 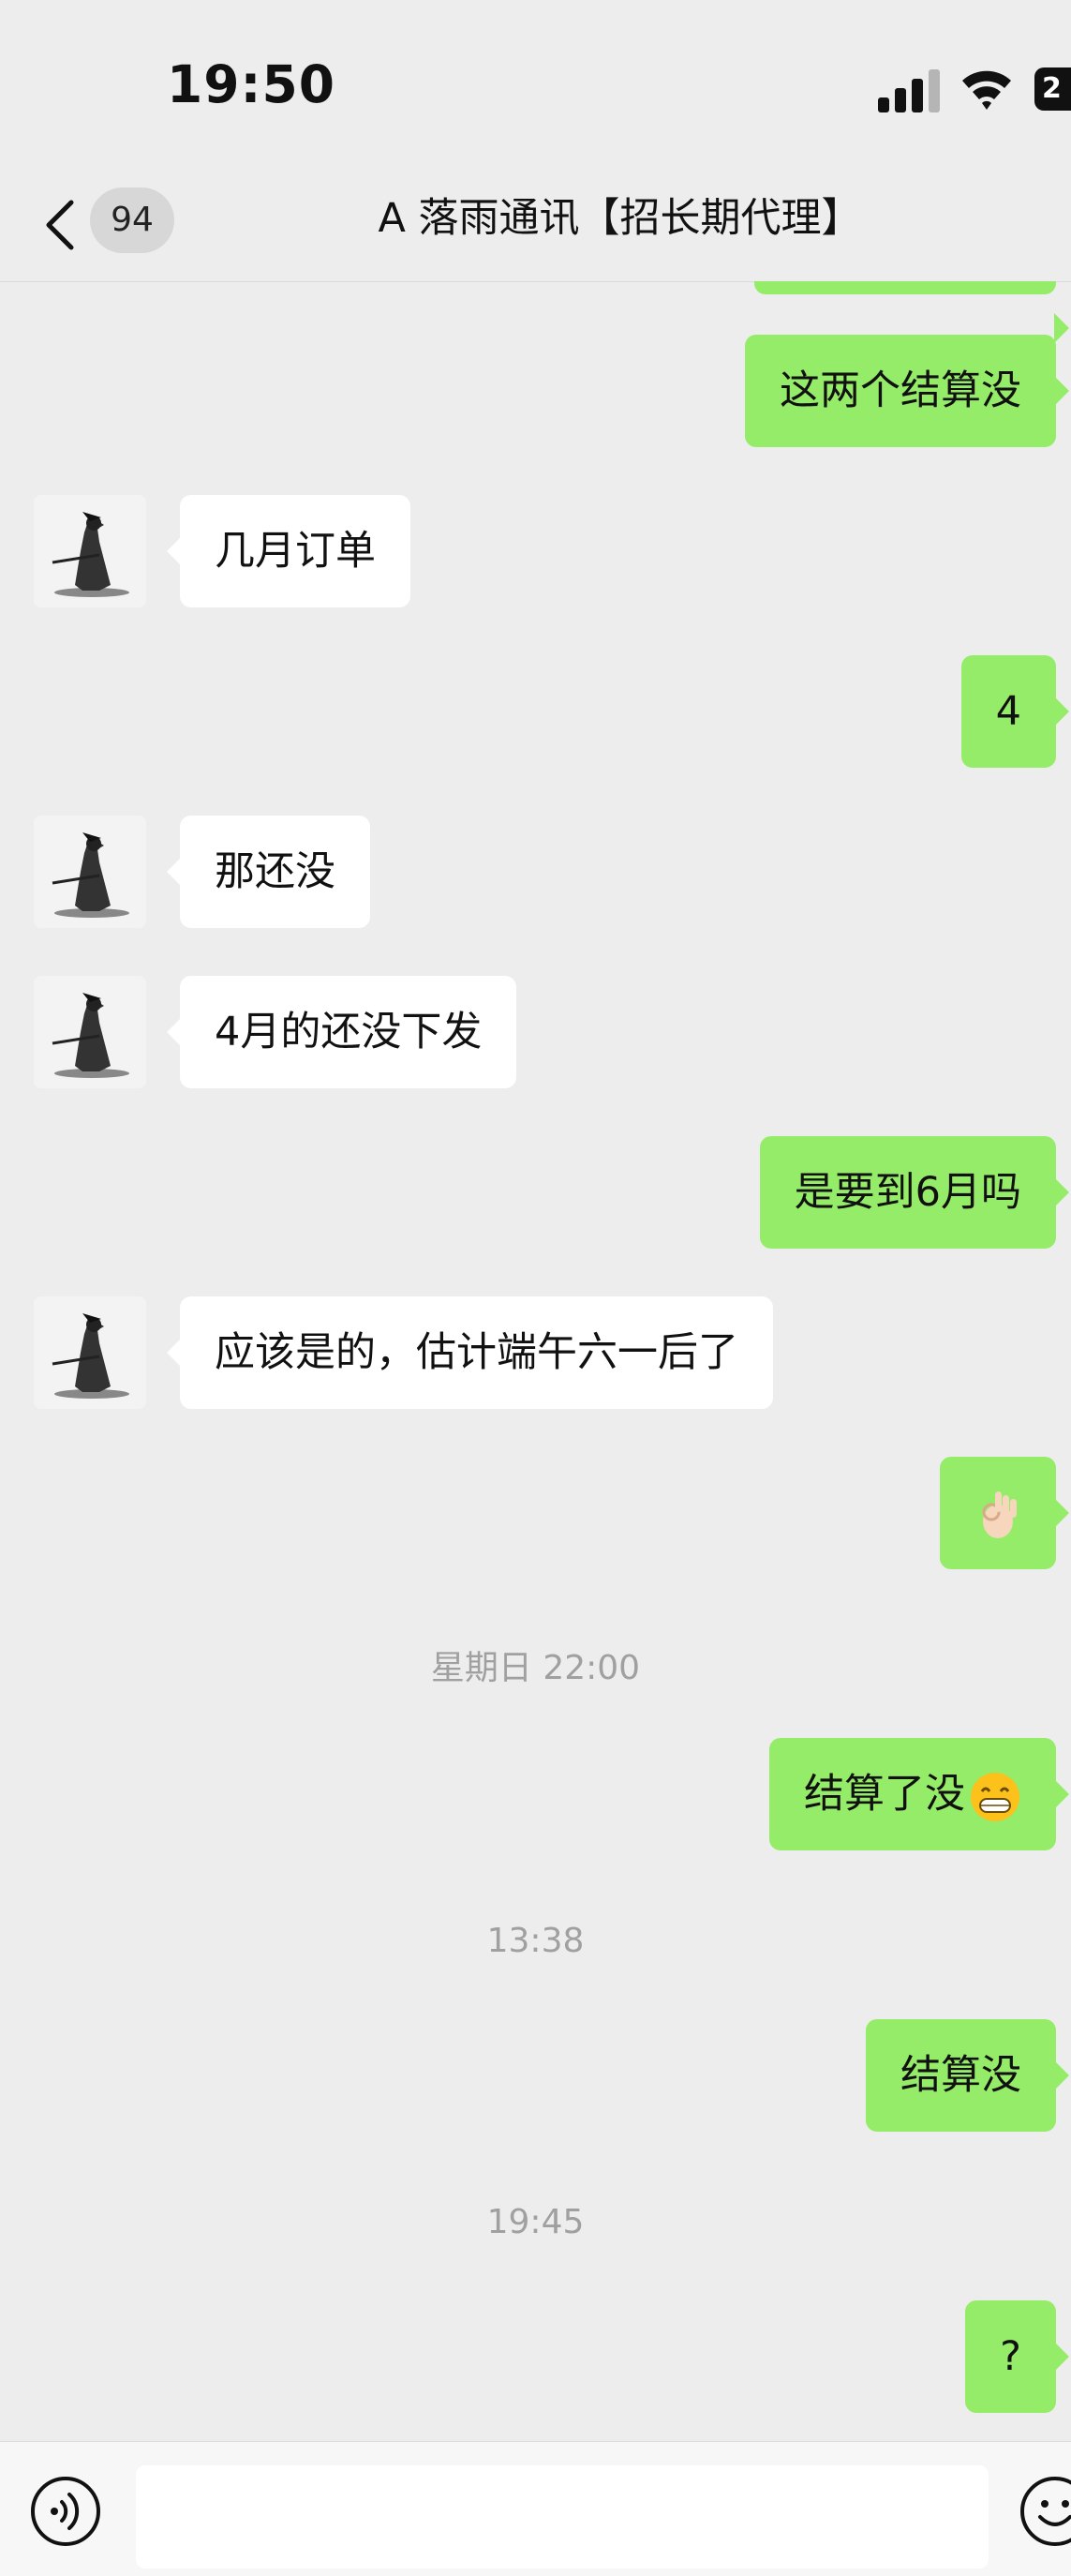 I want to click on message-bubble-incoming: 4月的还没下发, so click(x=341, y=1032).